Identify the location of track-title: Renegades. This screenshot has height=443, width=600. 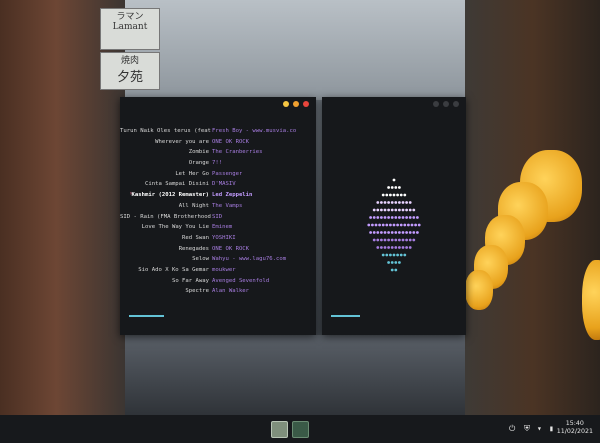
(193, 248).